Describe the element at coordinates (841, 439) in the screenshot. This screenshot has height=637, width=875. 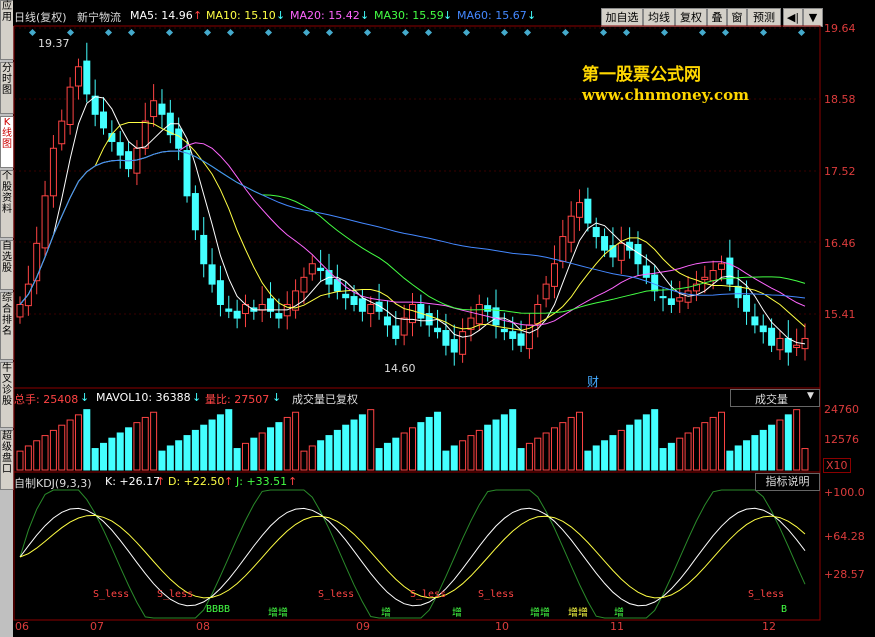
I see `volume-axis-label: 12576` at that location.